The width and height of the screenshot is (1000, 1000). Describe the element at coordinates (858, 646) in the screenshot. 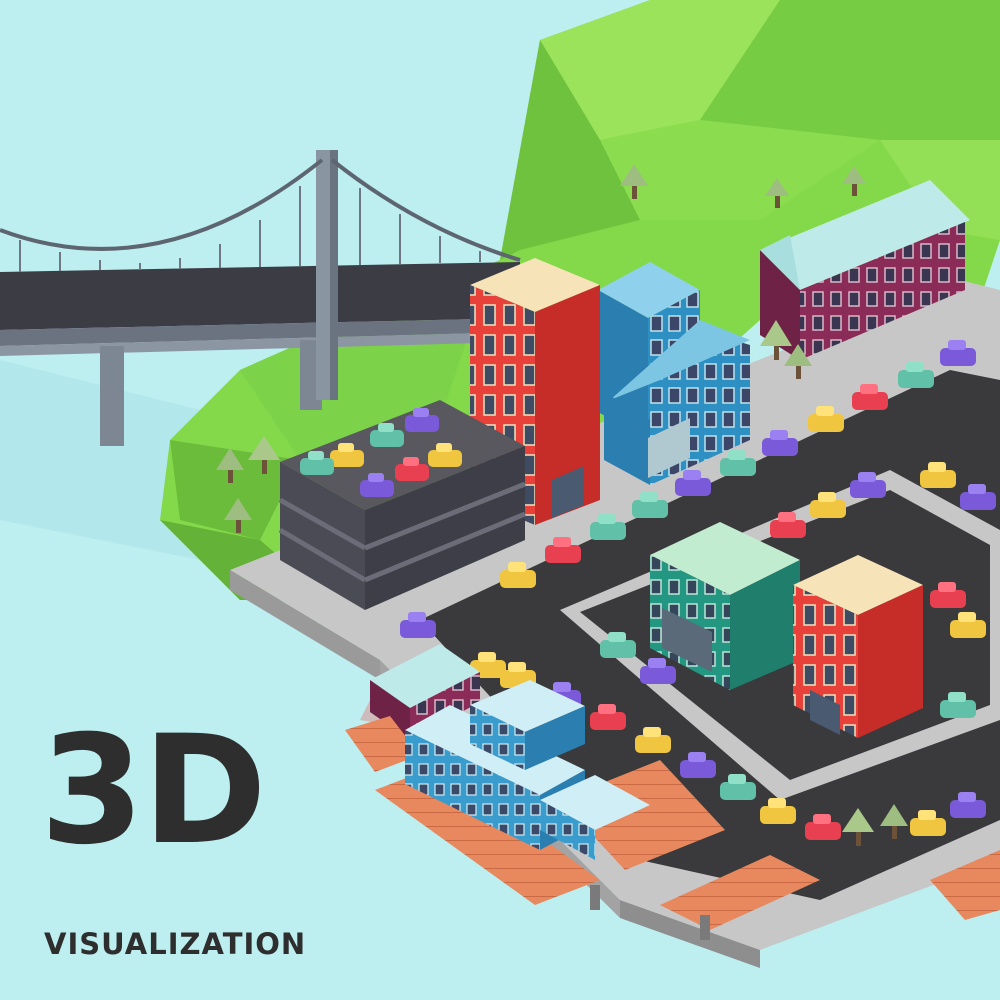

I see `red-tower-small` at that location.